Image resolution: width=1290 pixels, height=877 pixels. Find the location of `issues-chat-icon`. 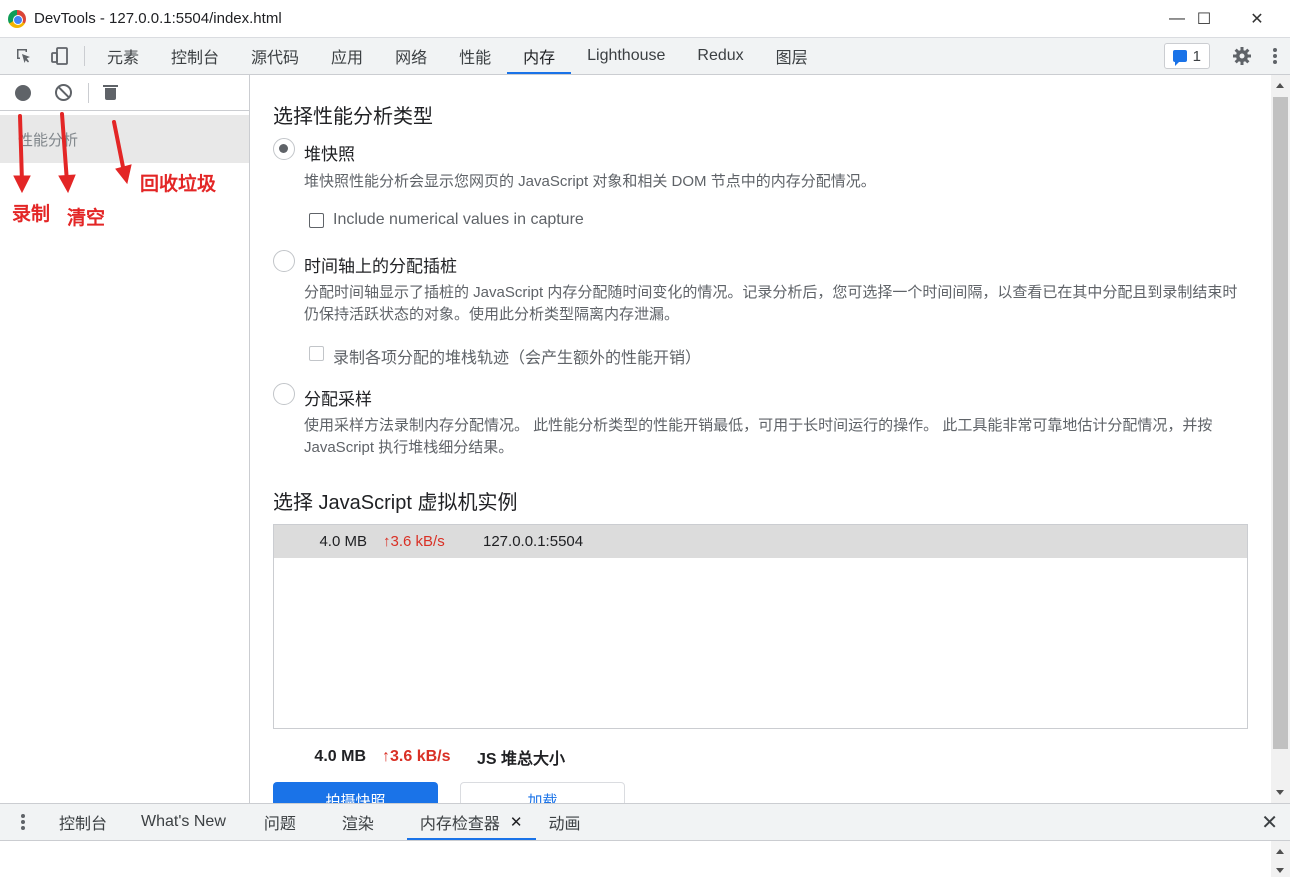

issues-chat-icon is located at coordinates (1179, 58).